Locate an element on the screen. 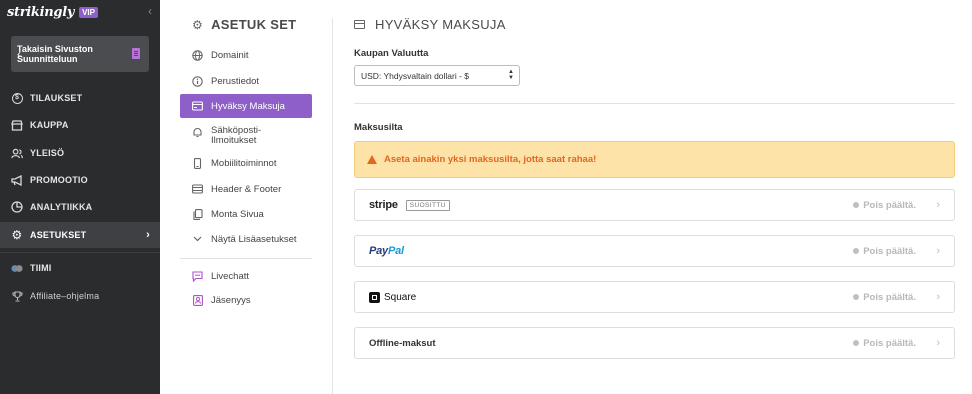 This screenshot has height=394, width=972. globe-icon is located at coordinates (197, 55).